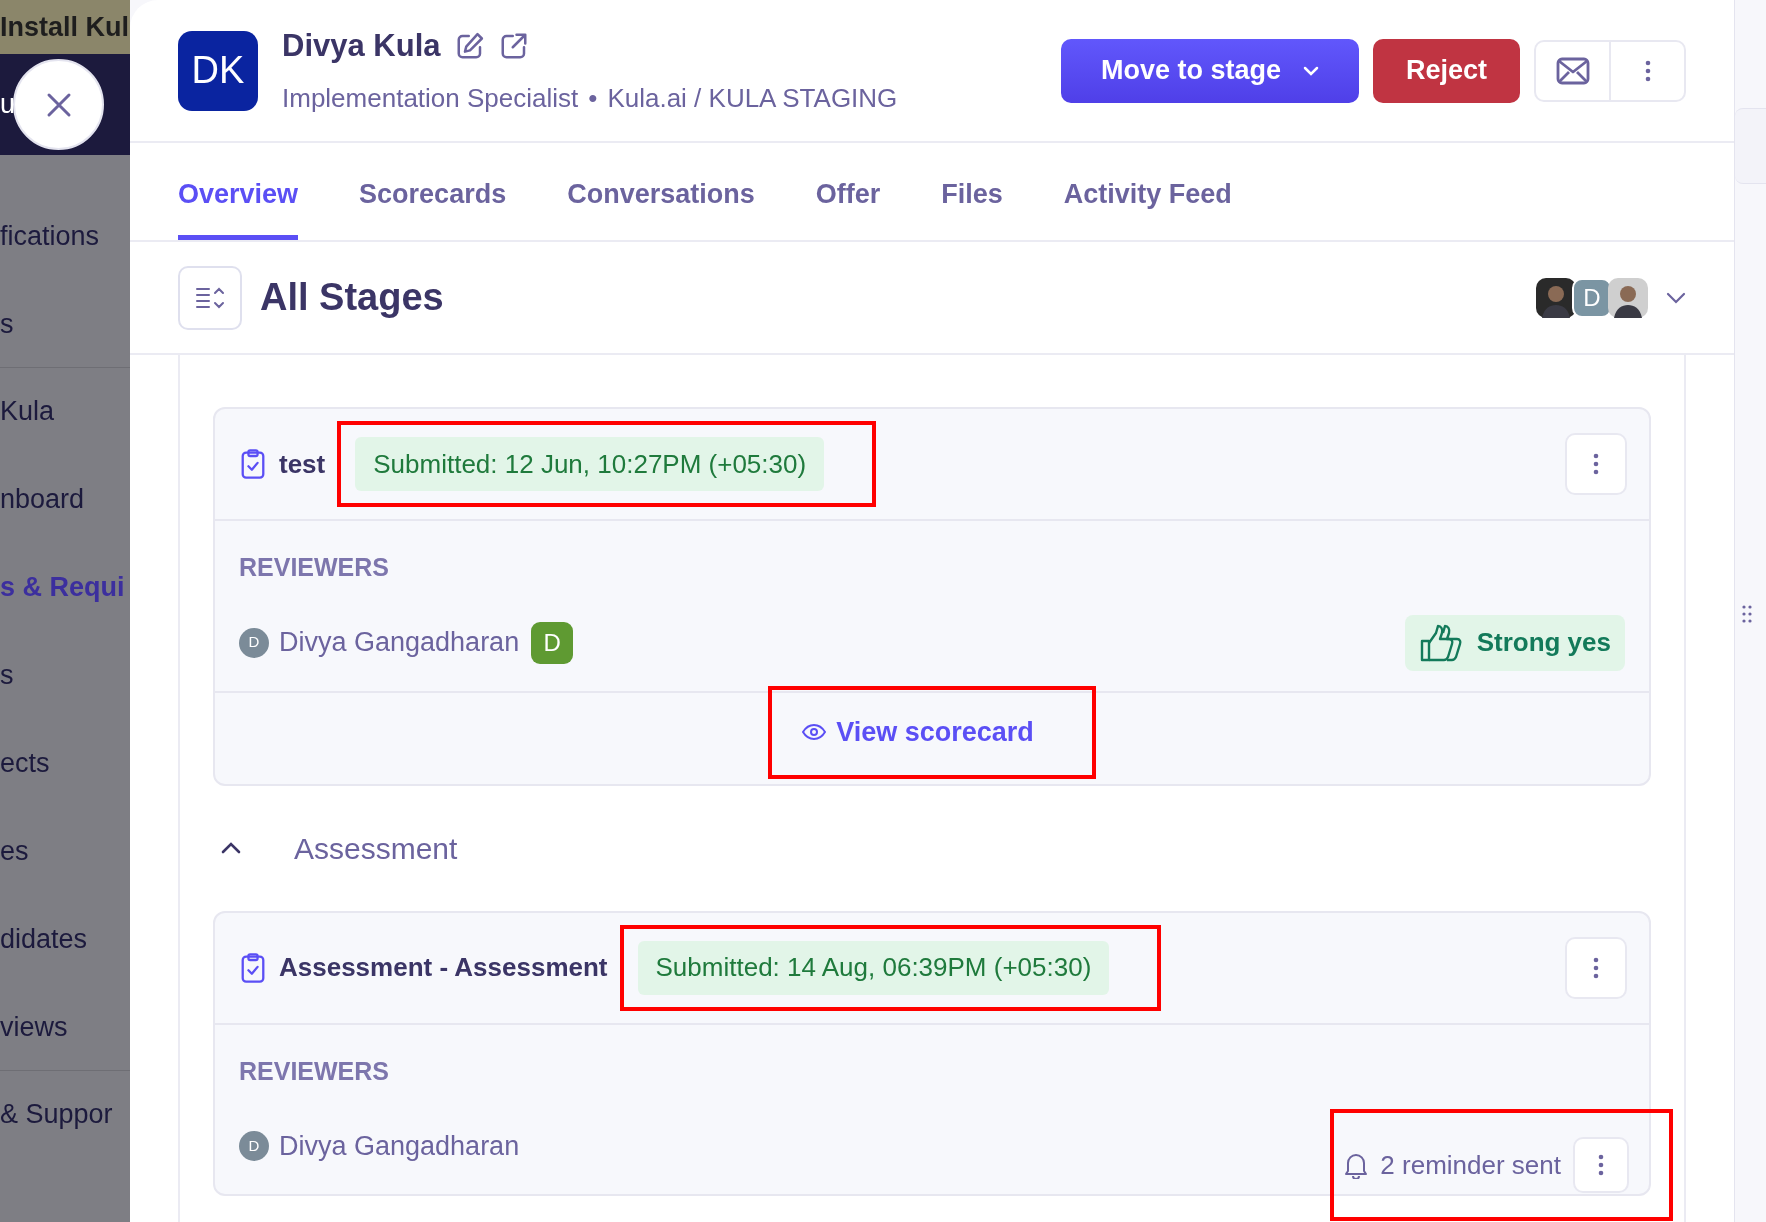 This screenshot has width=1766, height=1222. What do you see at coordinates (814, 732) in the screenshot?
I see `eye-icon` at bounding box center [814, 732].